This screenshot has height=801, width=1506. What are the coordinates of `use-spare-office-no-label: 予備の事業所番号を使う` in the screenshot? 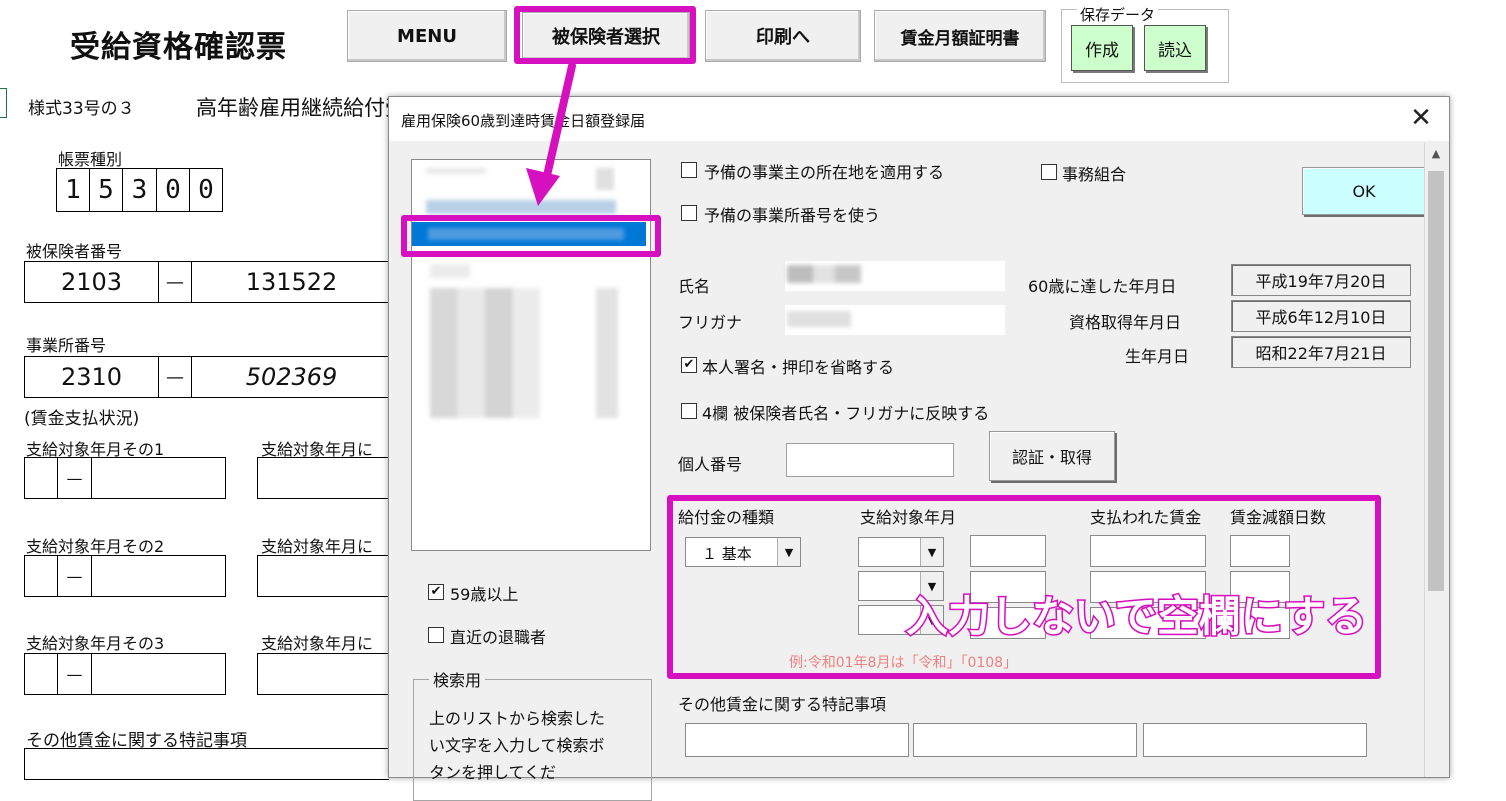 It's located at (792, 215).